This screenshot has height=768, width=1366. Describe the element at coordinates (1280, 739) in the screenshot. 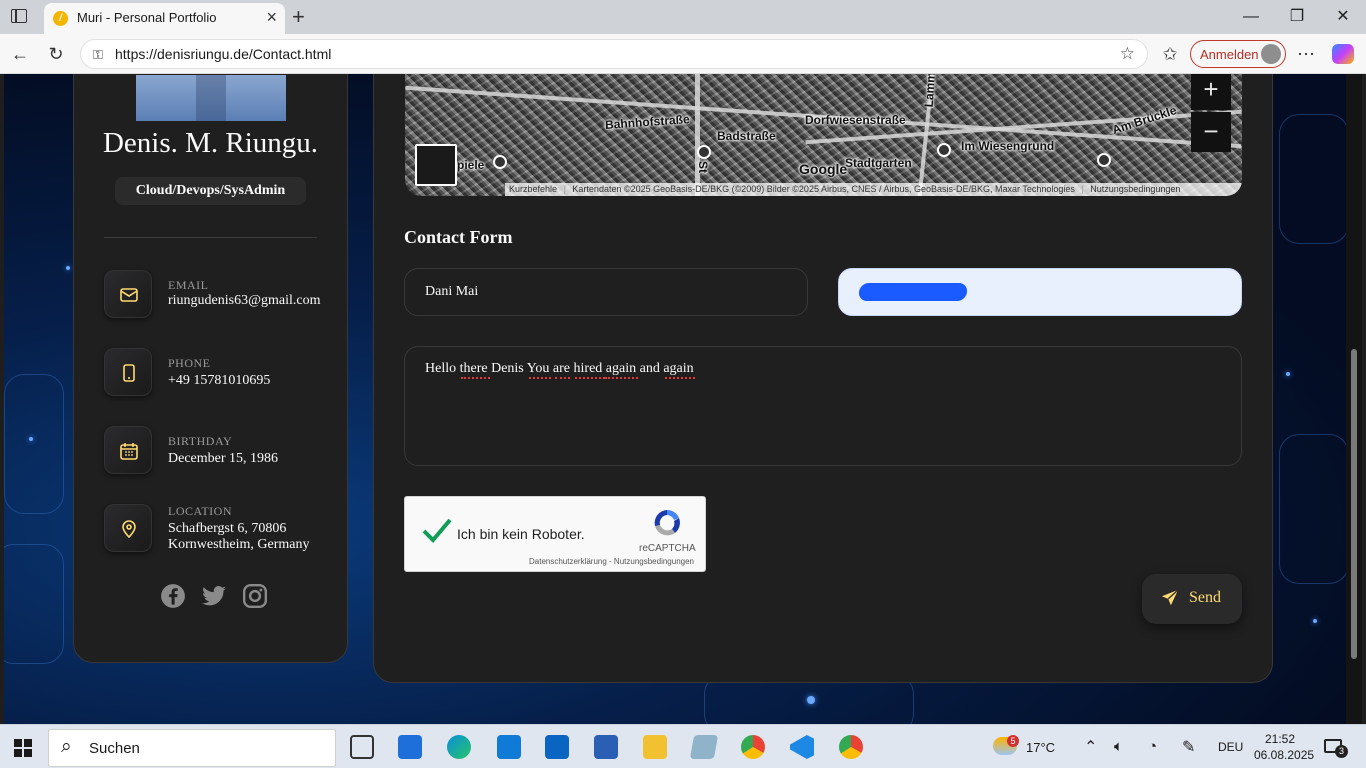

I see `clock-time: 21:52` at that location.